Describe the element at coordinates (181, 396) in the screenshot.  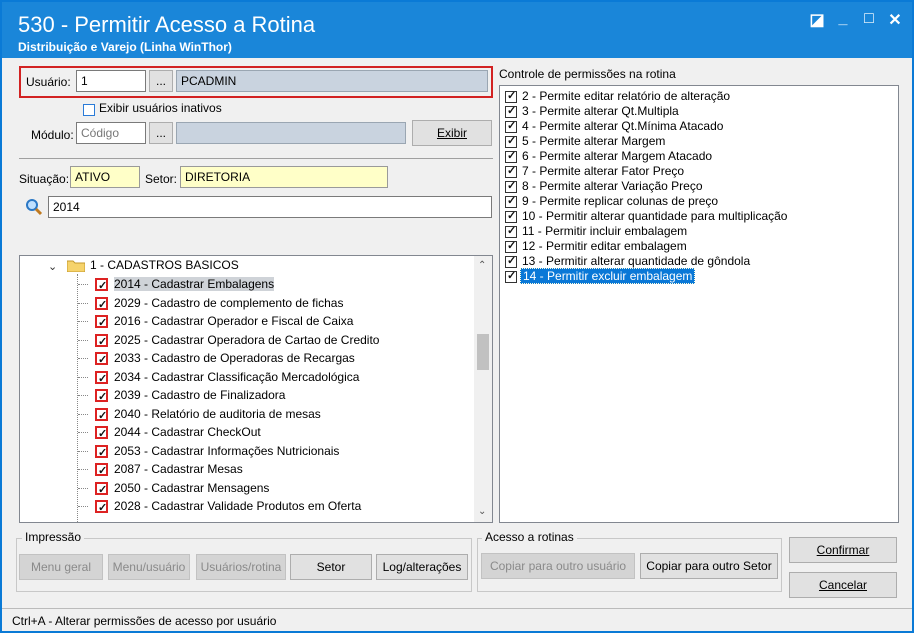
I see `tree-item: 2039 - Cadastro de Finalizadora` at that location.